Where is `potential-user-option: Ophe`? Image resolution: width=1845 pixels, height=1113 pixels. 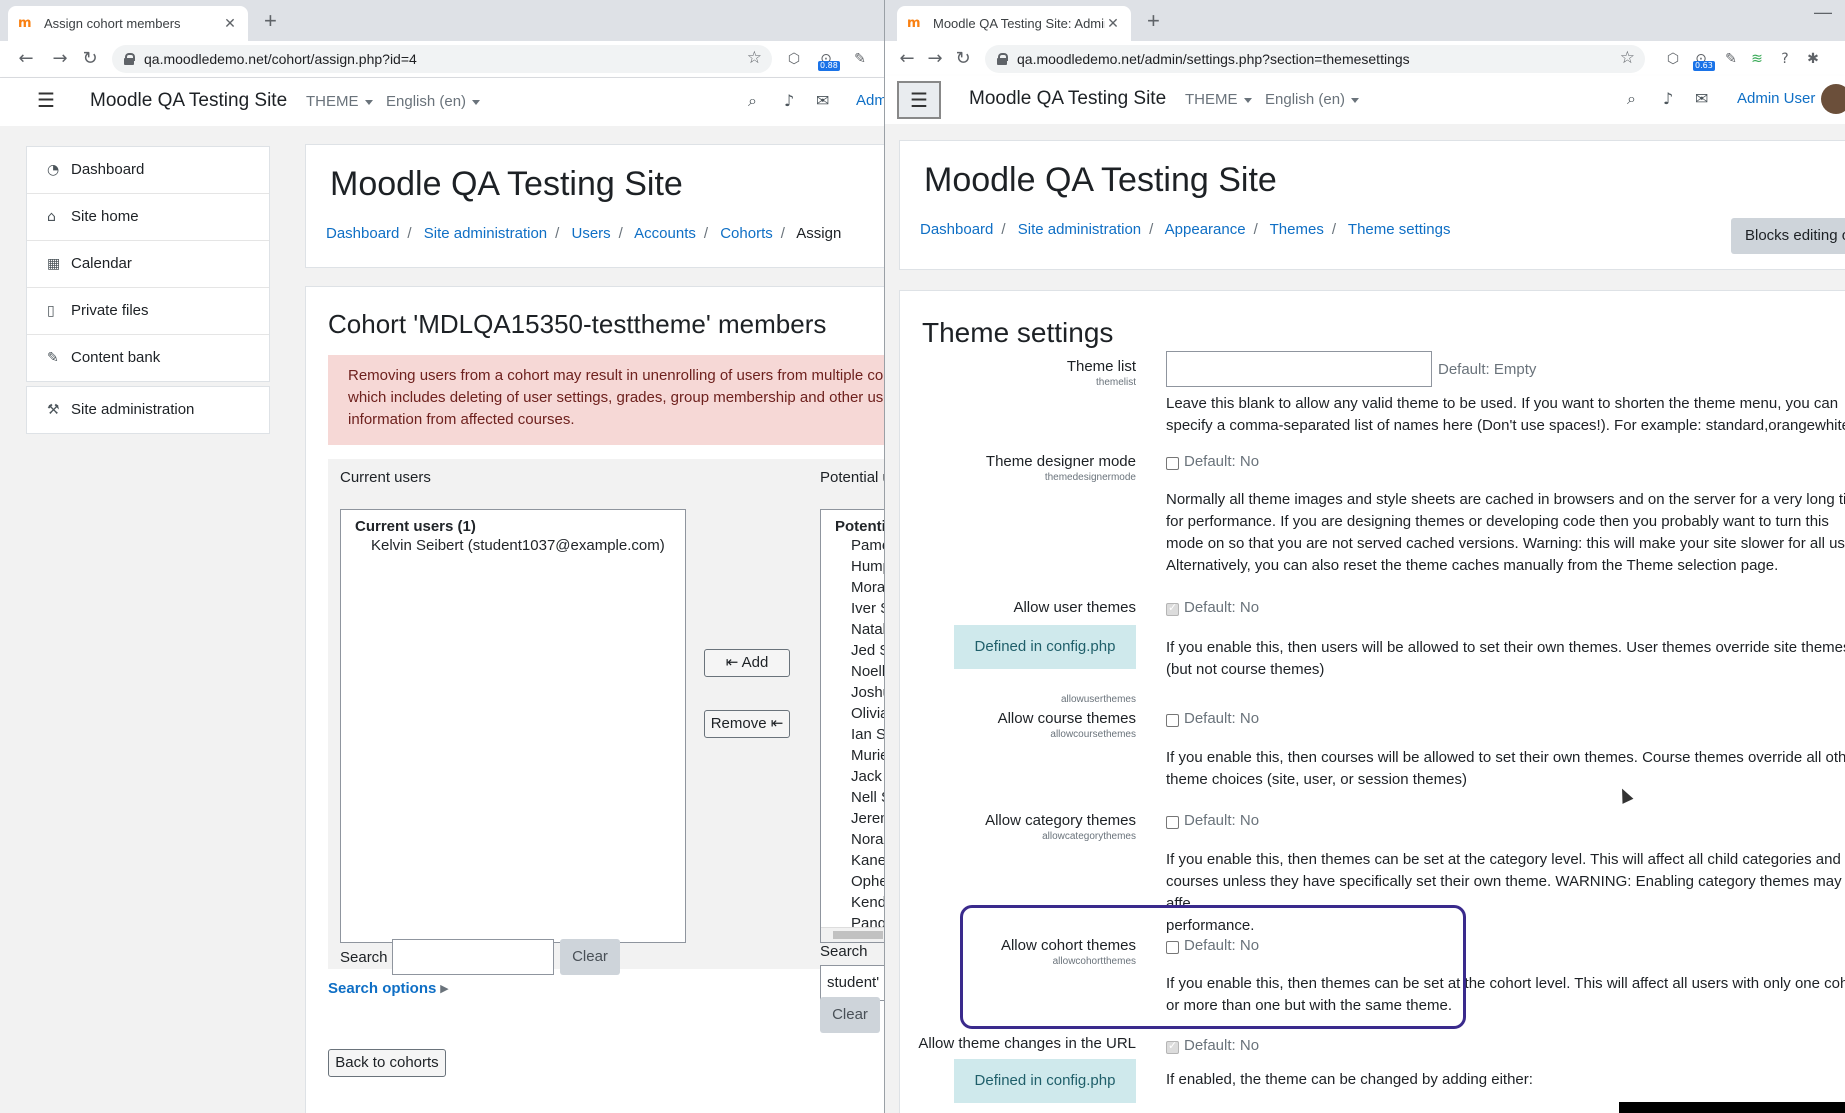
potential-user-option: Ophe is located at coordinates (852, 881).